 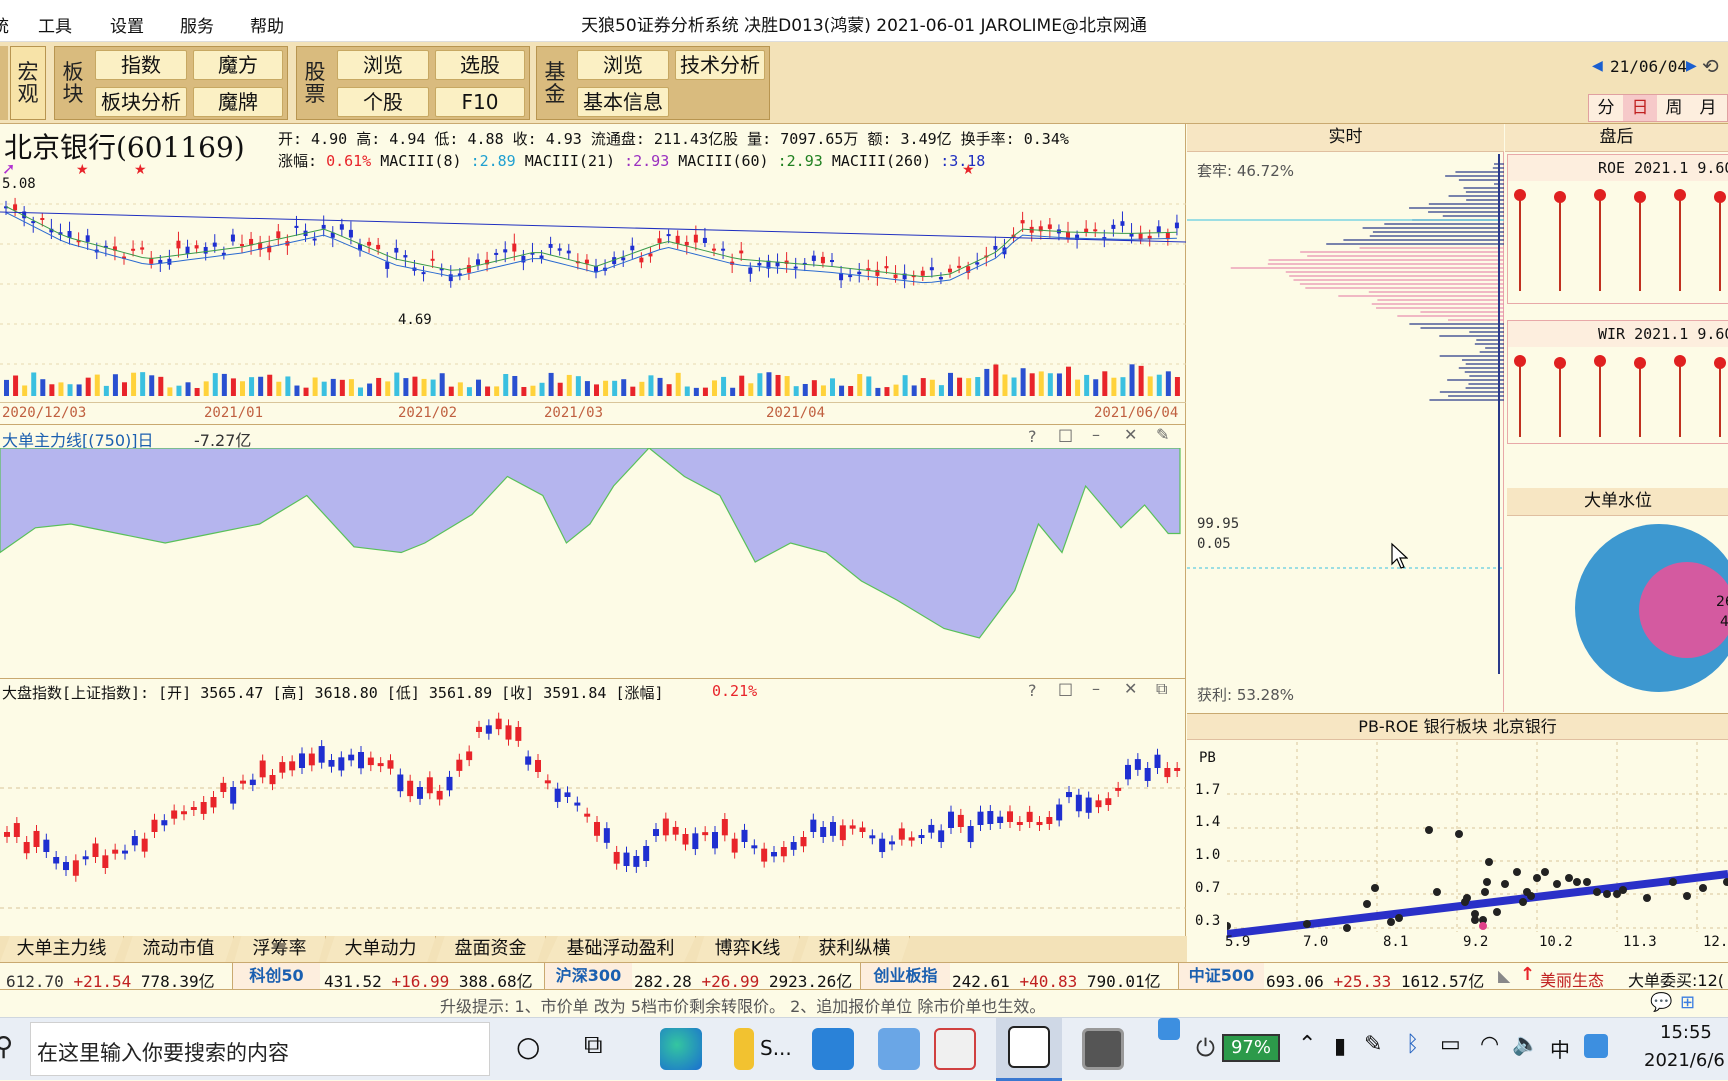 I want to click on ticker-item: 242.61 +40.83 790.01亿, so click(x=1056, y=980).